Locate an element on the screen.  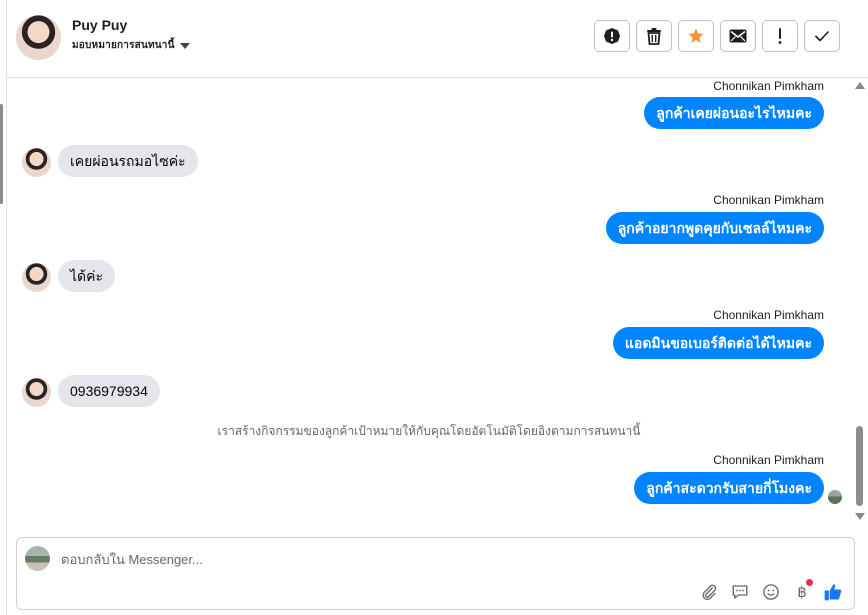
saved-replies-button is located at coordinates (740, 592).